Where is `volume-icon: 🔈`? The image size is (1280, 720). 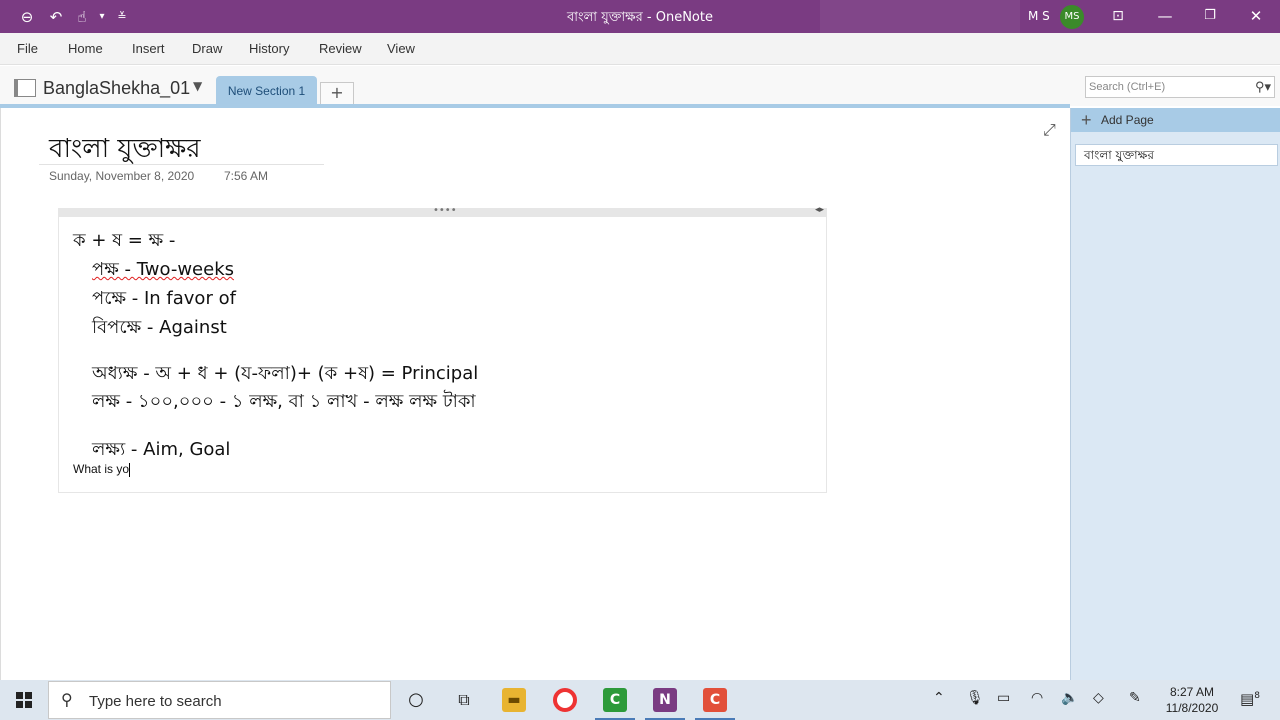
volume-icon: 🔈 is located at coordinates (1069, 698).